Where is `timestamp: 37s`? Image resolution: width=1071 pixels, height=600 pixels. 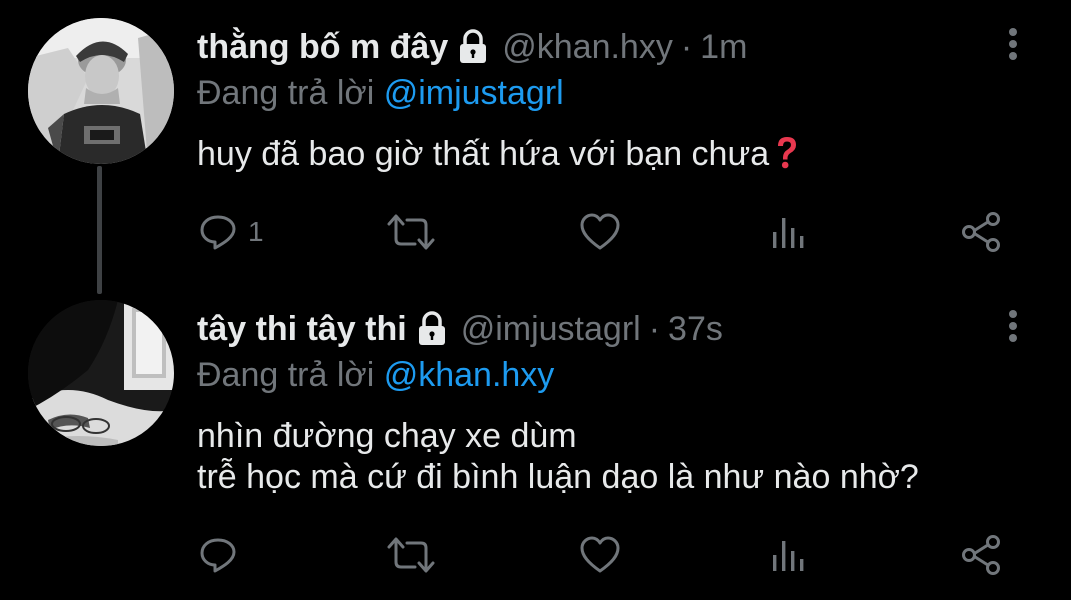
timestamp: 37s is located at coordinates (695, 329).